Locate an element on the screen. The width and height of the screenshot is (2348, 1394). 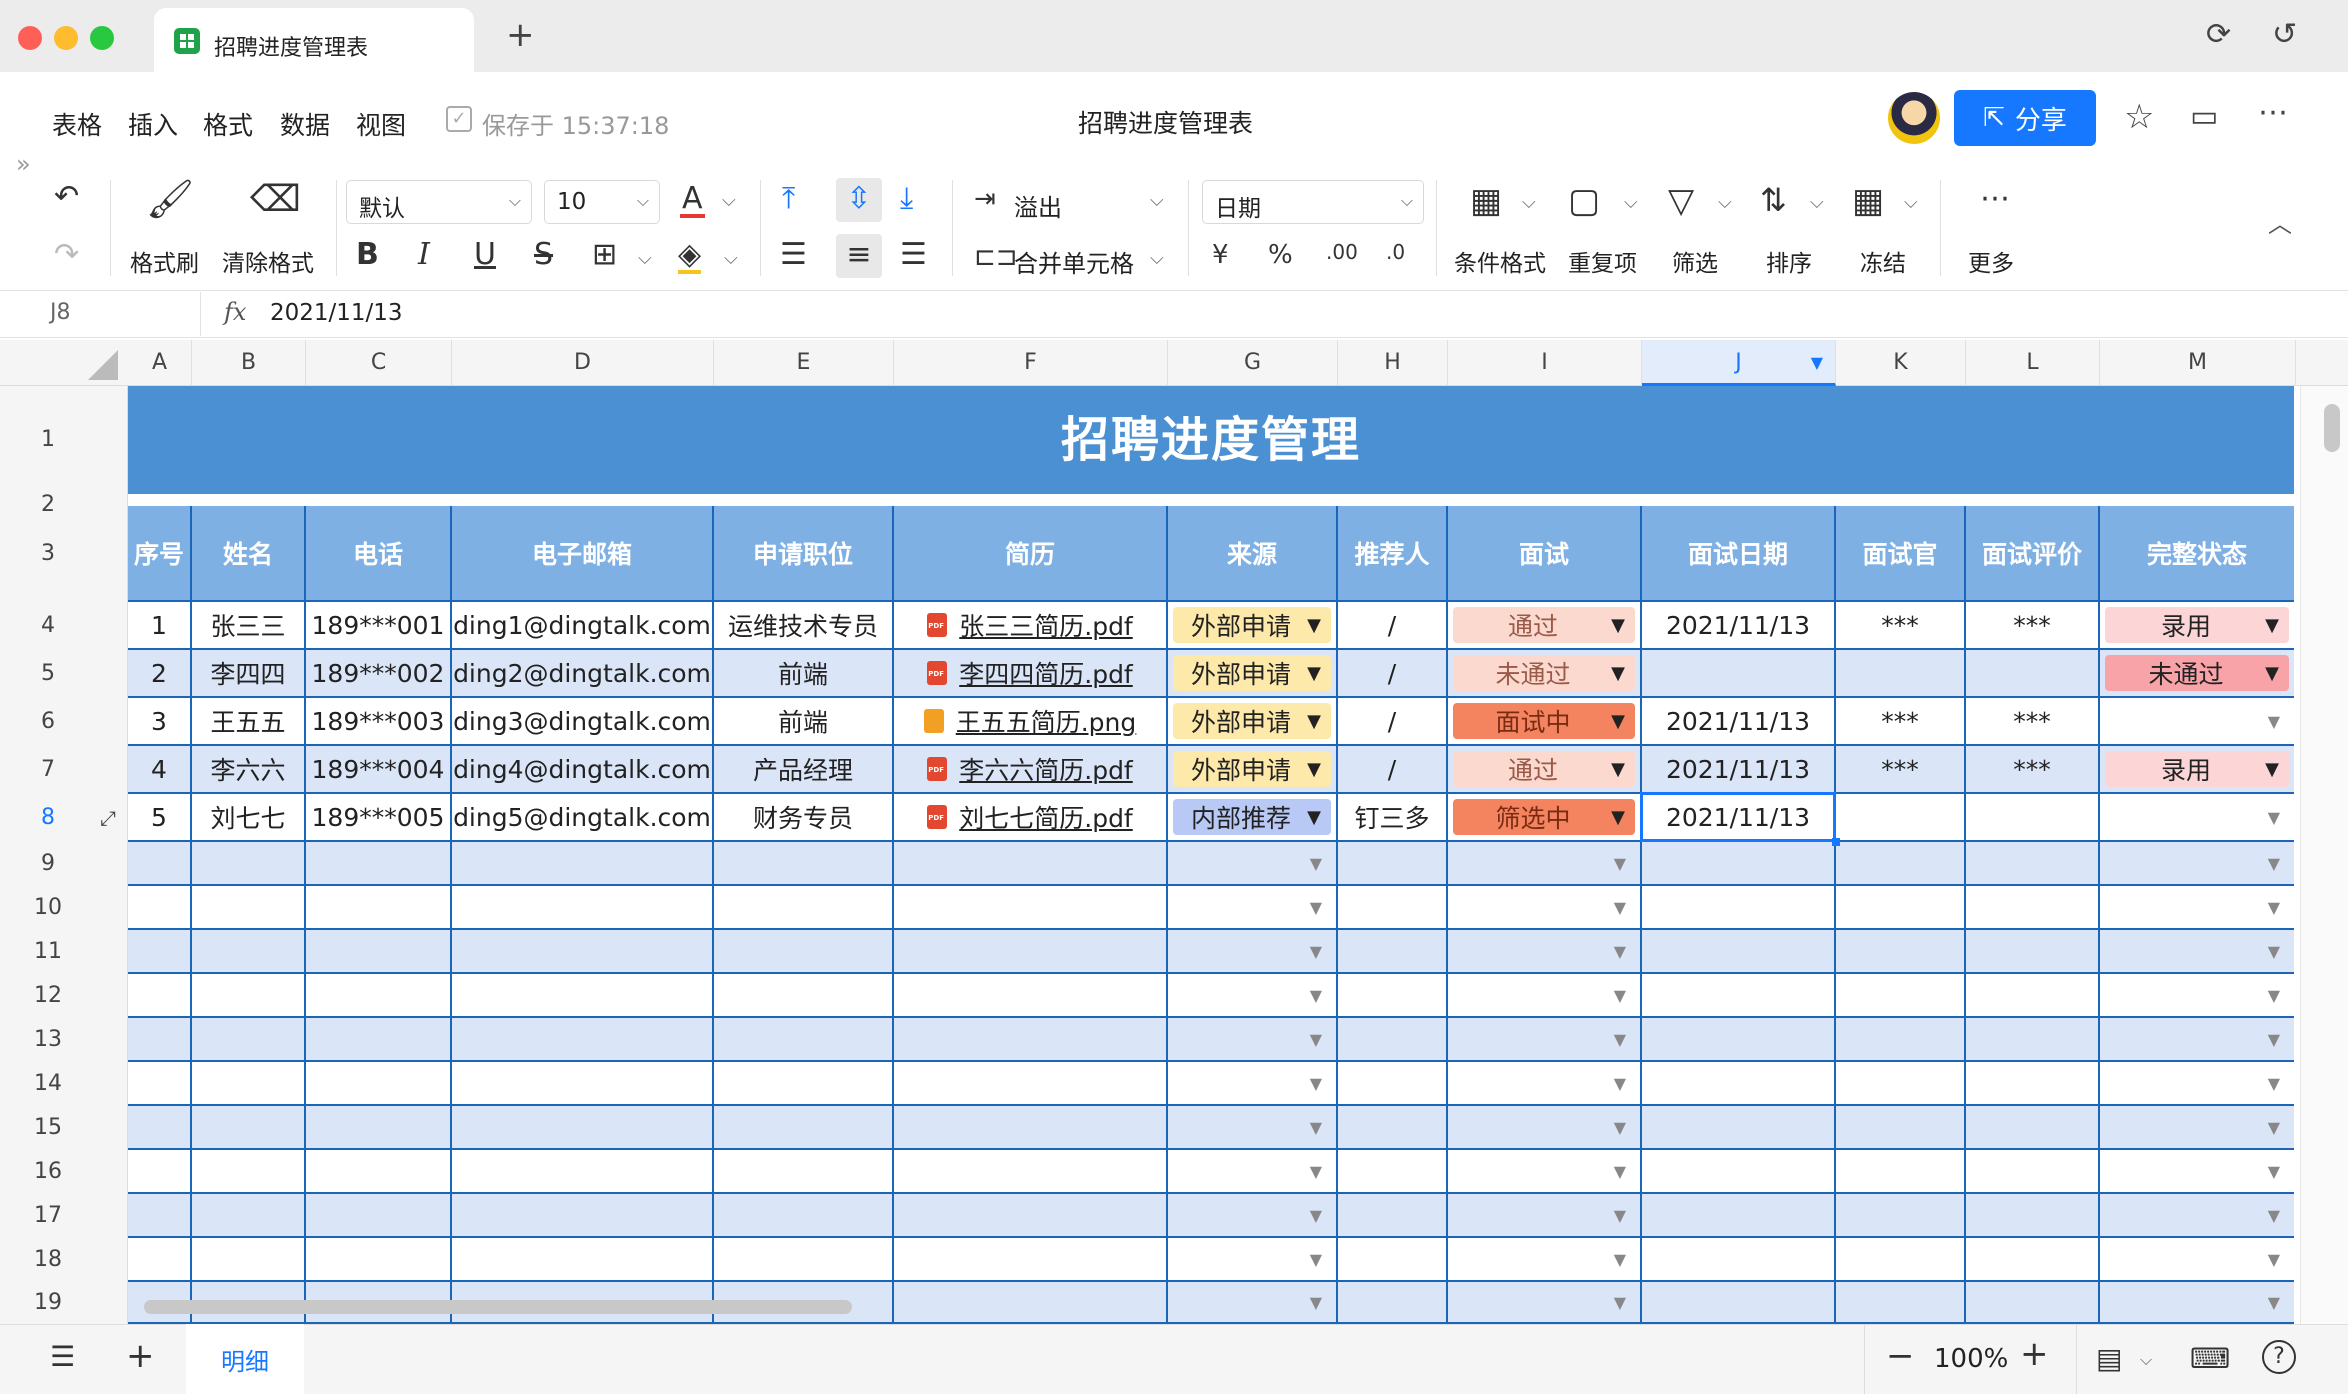
undo-icon: ↶ is located at coordinates (66, 197).